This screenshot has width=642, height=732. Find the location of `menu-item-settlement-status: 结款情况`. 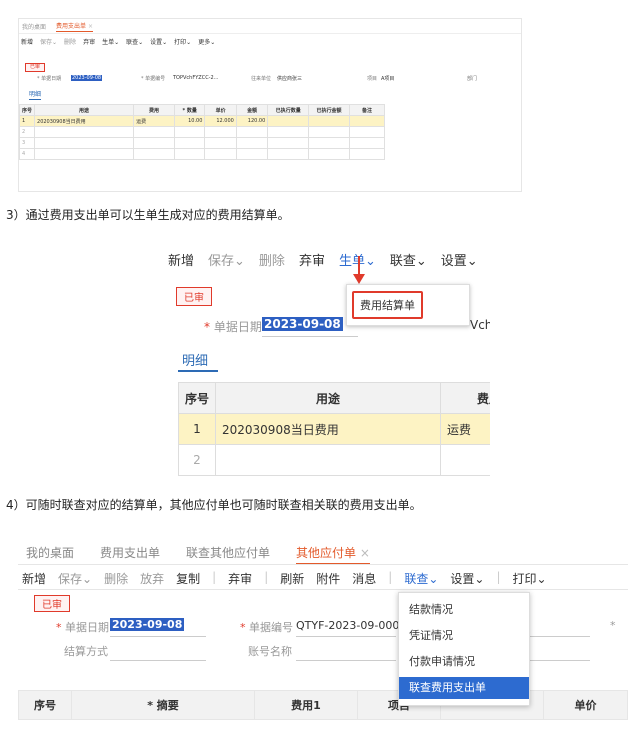

menu-item-settlement-status: 结款情况 is located at coordinates (464, 610).